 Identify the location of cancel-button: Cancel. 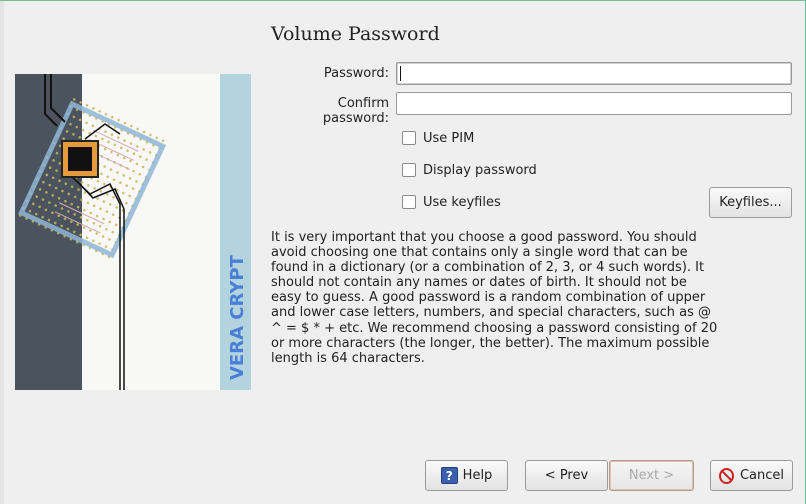
(751, 475).